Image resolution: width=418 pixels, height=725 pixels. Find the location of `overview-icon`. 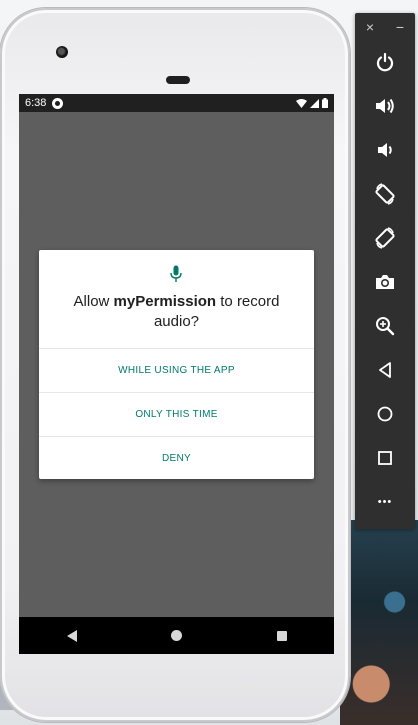

overview-icon is located at coordinates (385, 458).